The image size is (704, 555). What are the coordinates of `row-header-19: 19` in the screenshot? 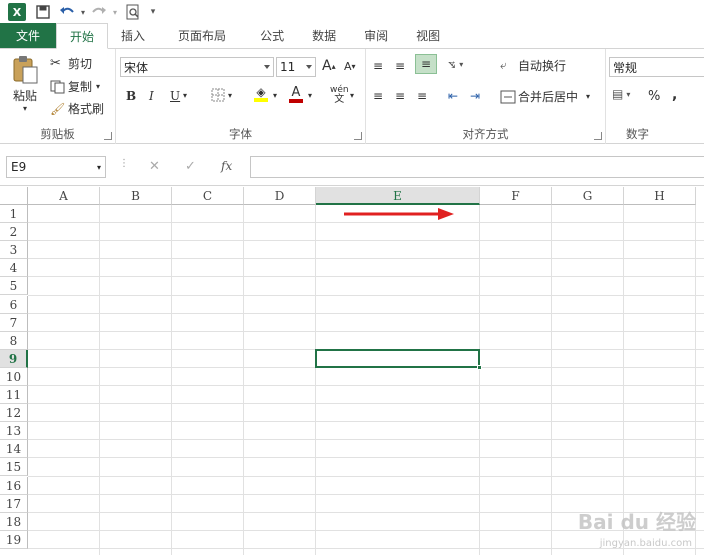 It's located at (14, 539).